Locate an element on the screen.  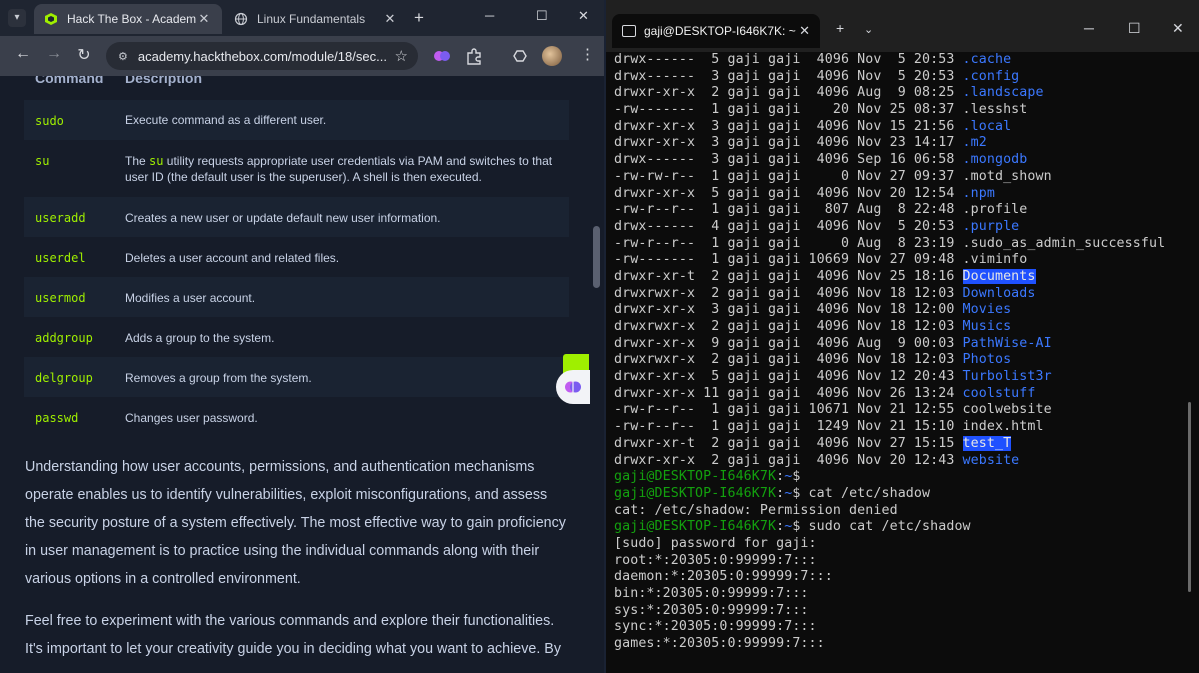
description-cell: Changes user password. is located at coordinates (191, 418).